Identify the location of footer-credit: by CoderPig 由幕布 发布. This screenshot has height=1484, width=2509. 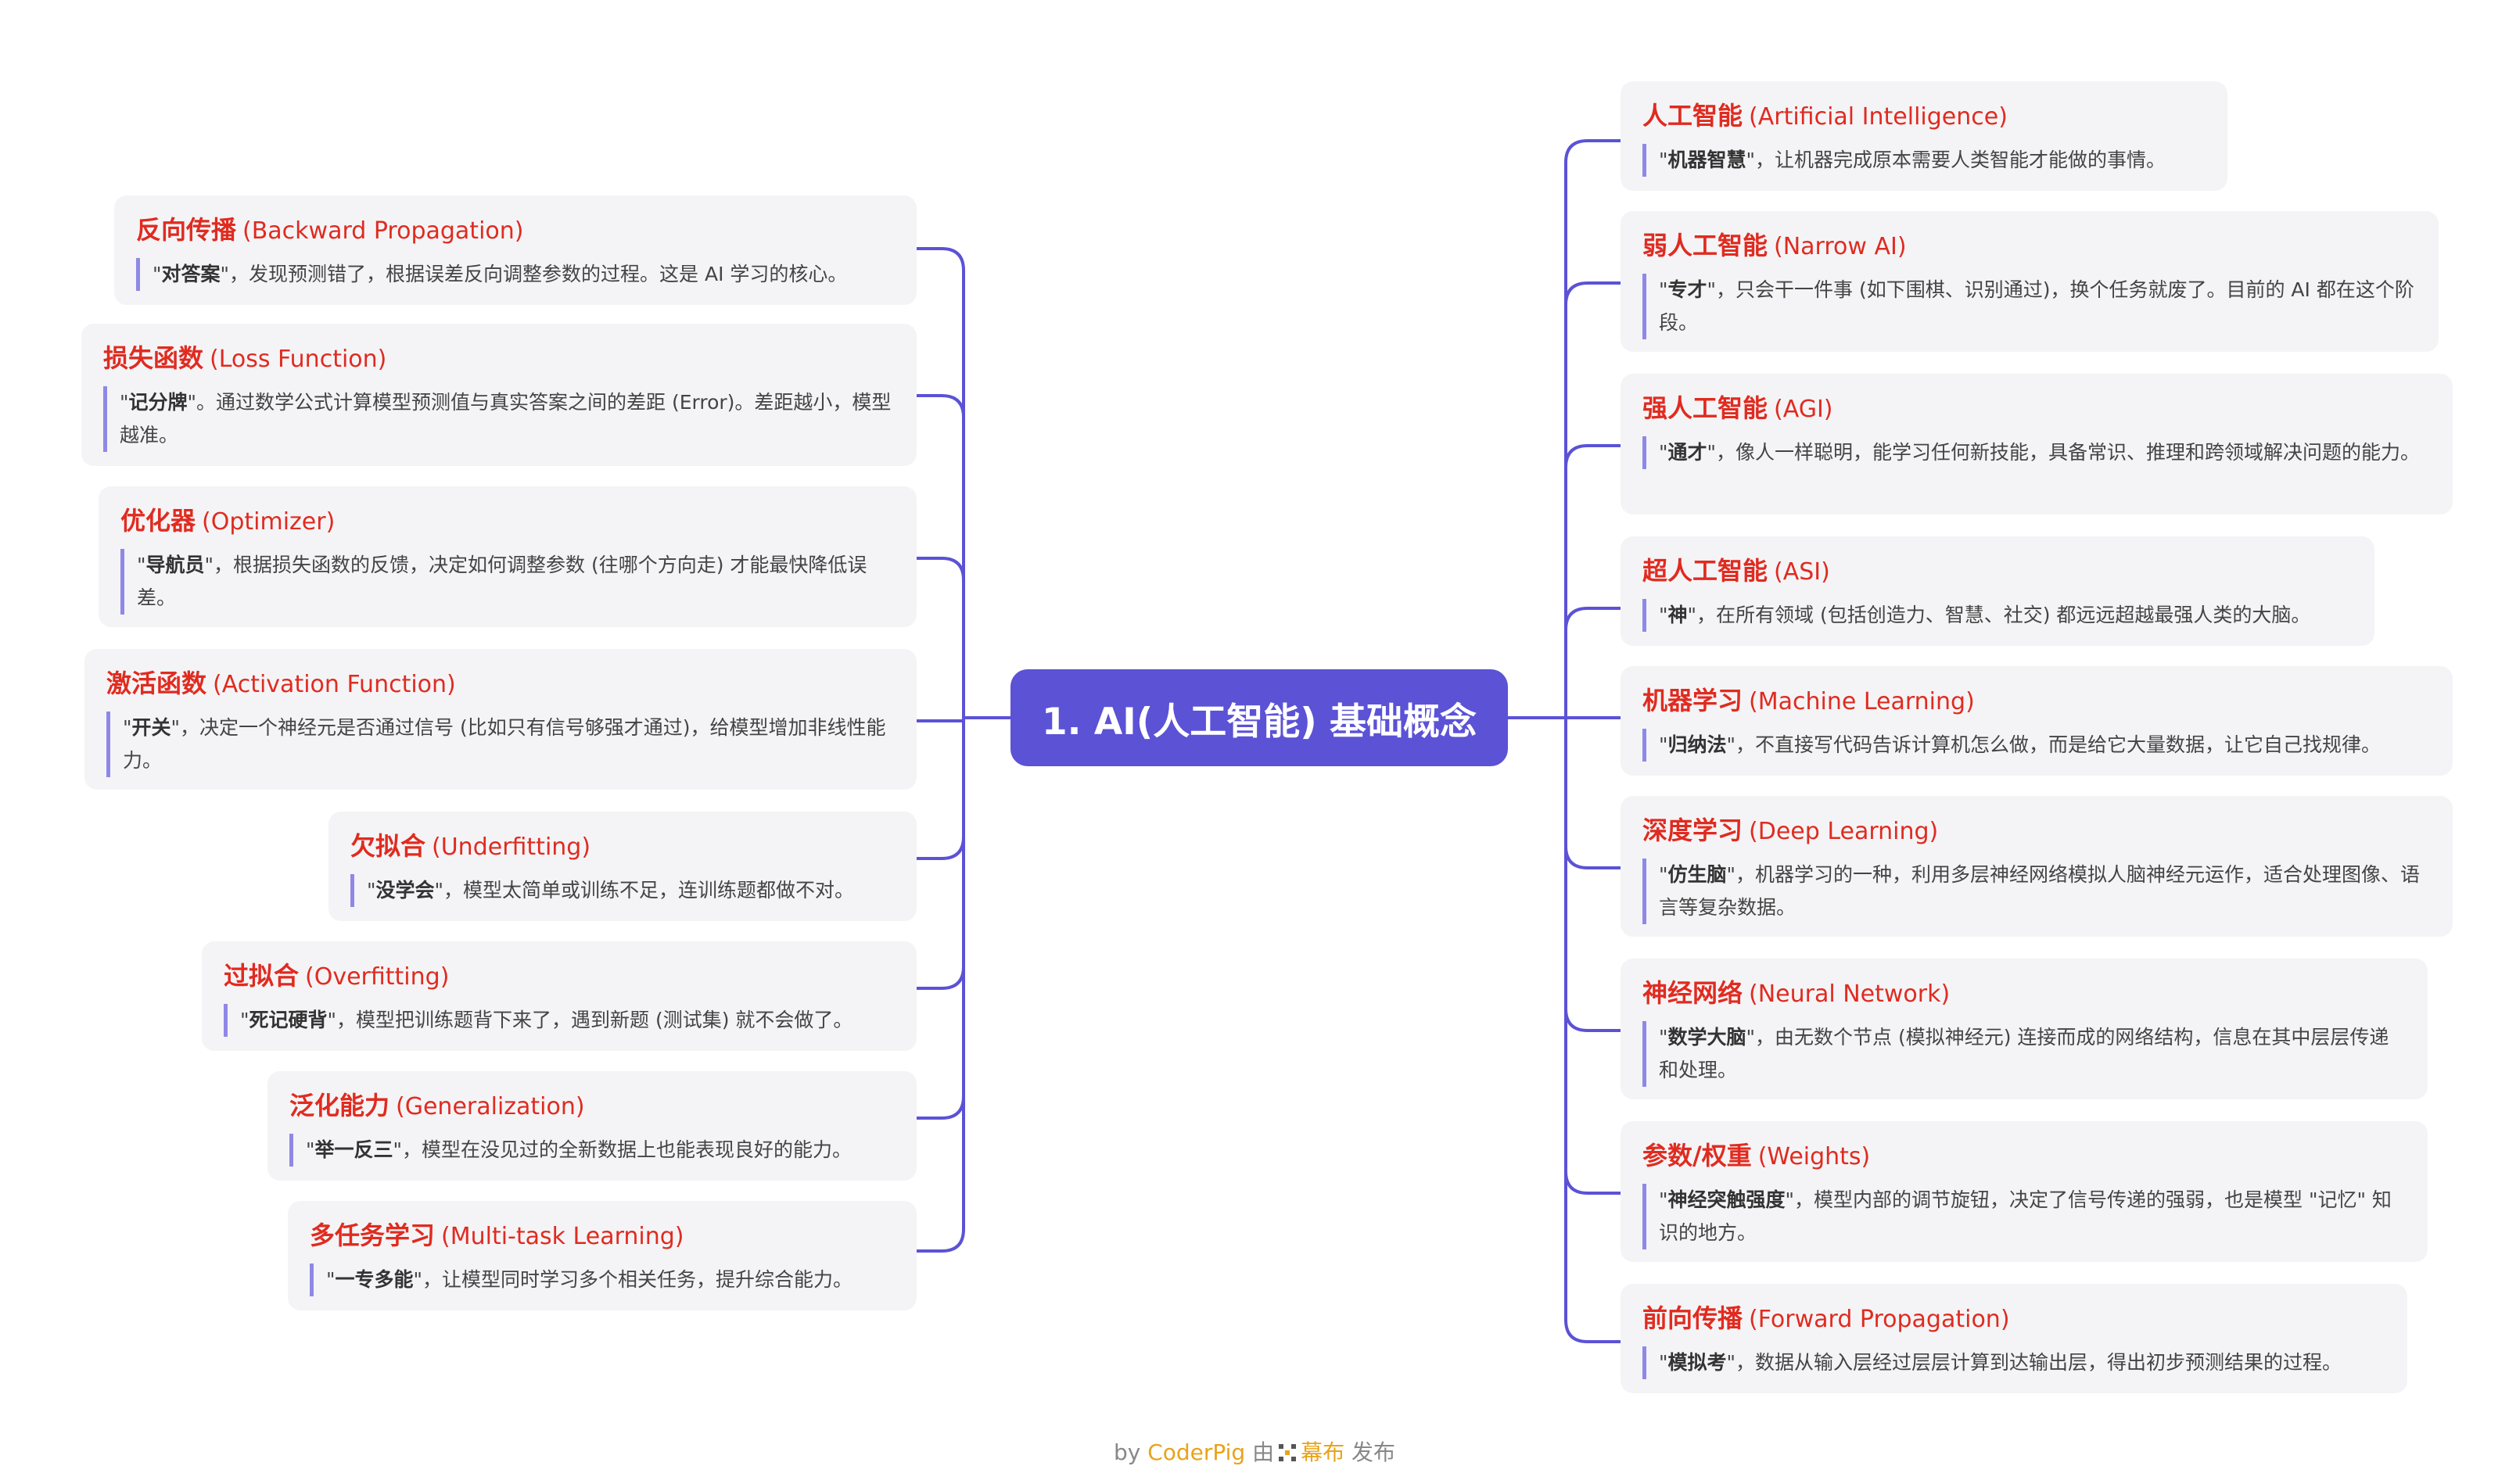
(1254, 1451).